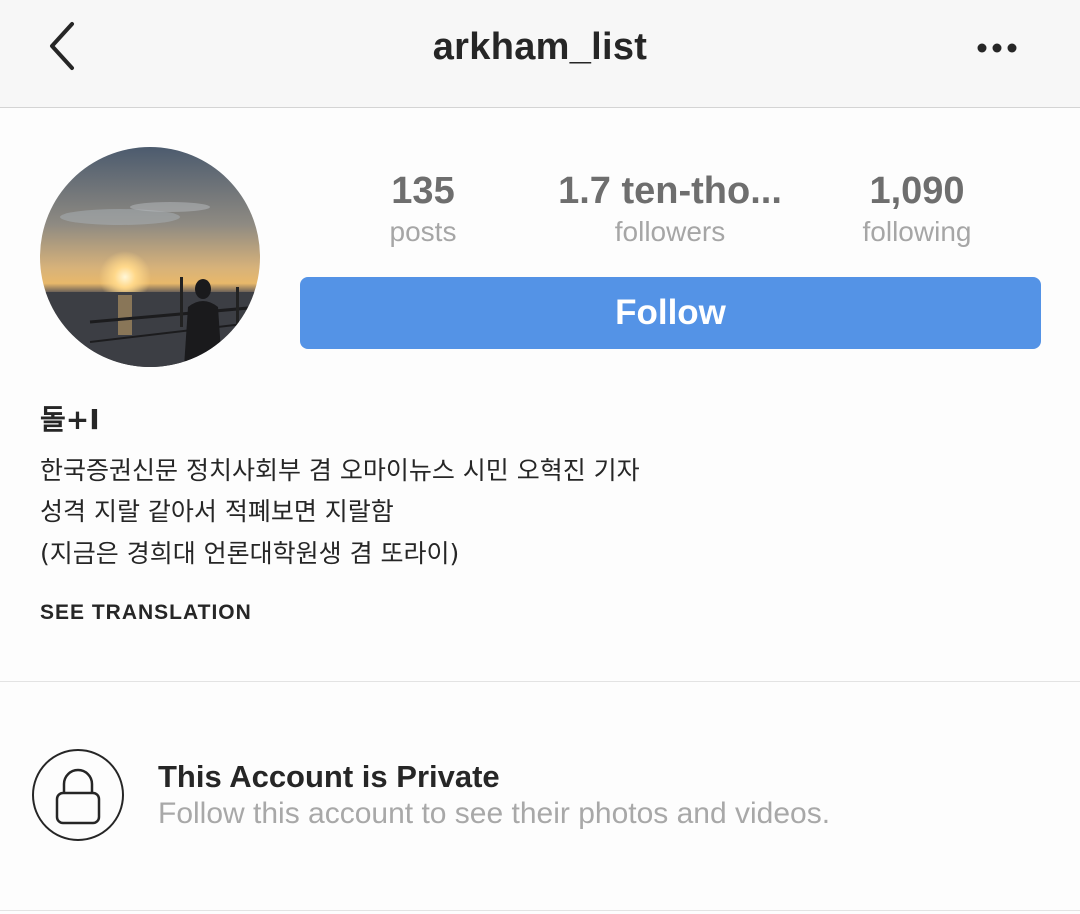 The width and height of the screenshot is (1080, 914). Describe the element at coordinates (917, 191) in the screenshot. I see `following-count: 1,090` at that location.